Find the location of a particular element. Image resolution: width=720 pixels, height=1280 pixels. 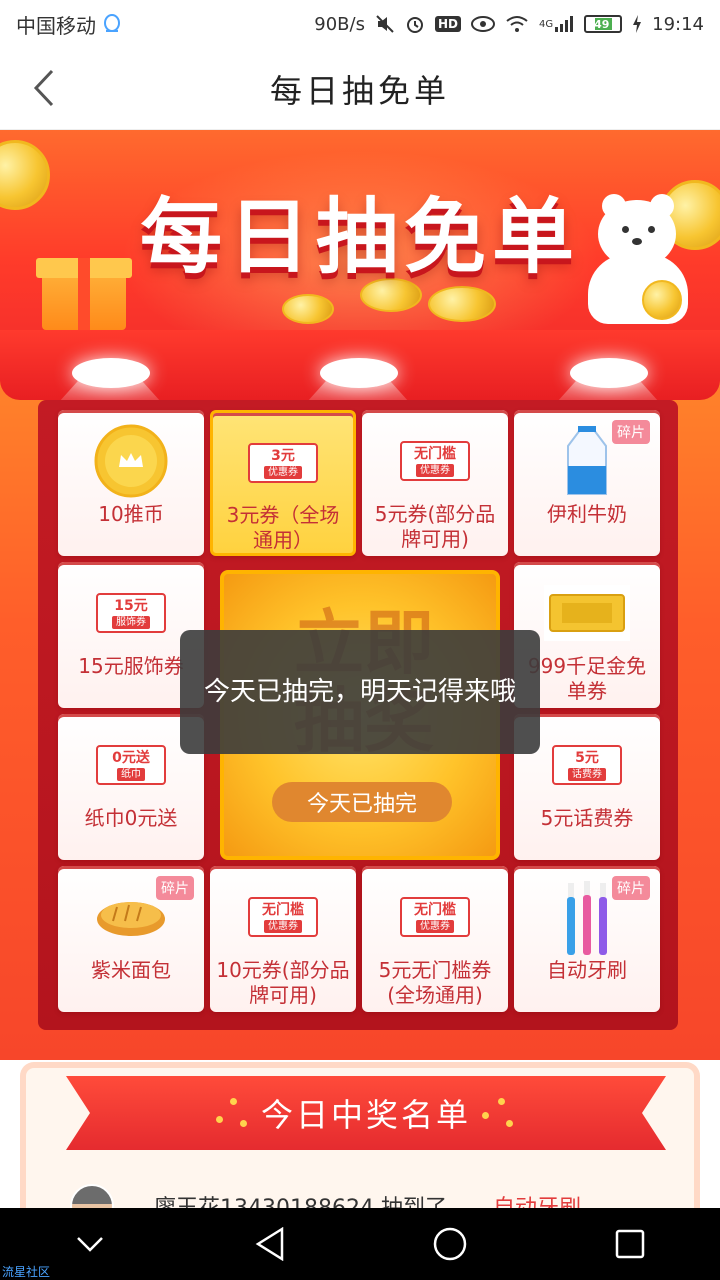

recents-nav-button is located at coordinates (630, 1244).